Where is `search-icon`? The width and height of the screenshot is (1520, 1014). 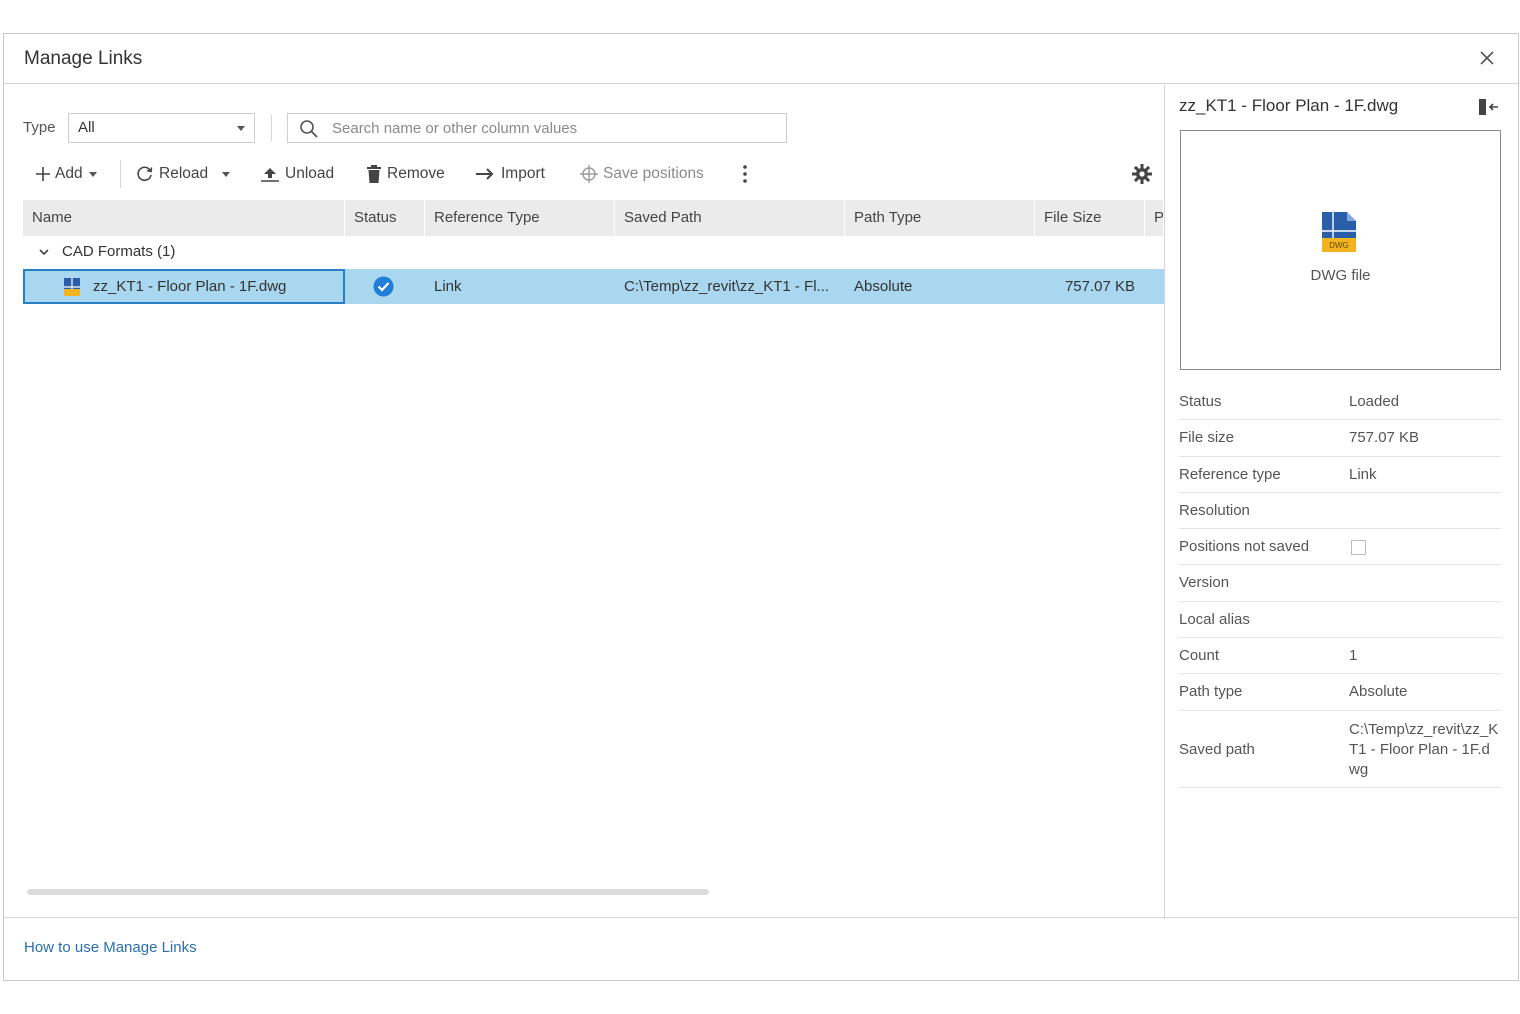 search-icon is located at coordinates (309, 129).